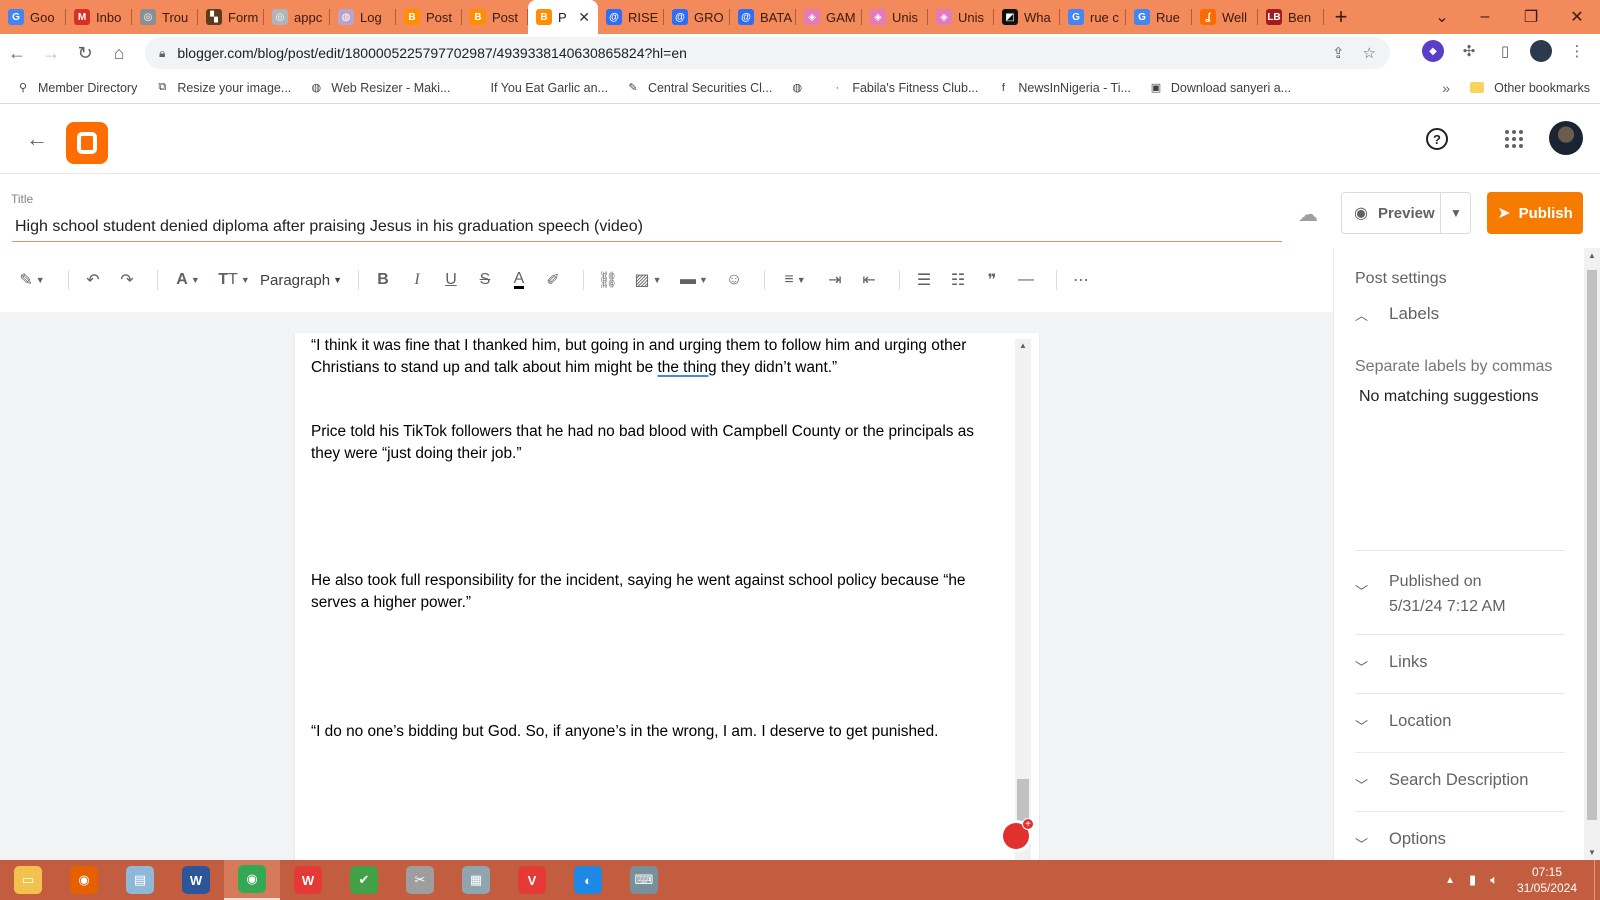 This screenshot has height=900, width=1600. What do you see at coordinates (1093, 17) in the screenshot?
I see `browser-tab: Grue c` at bounding box center [1093, 17].